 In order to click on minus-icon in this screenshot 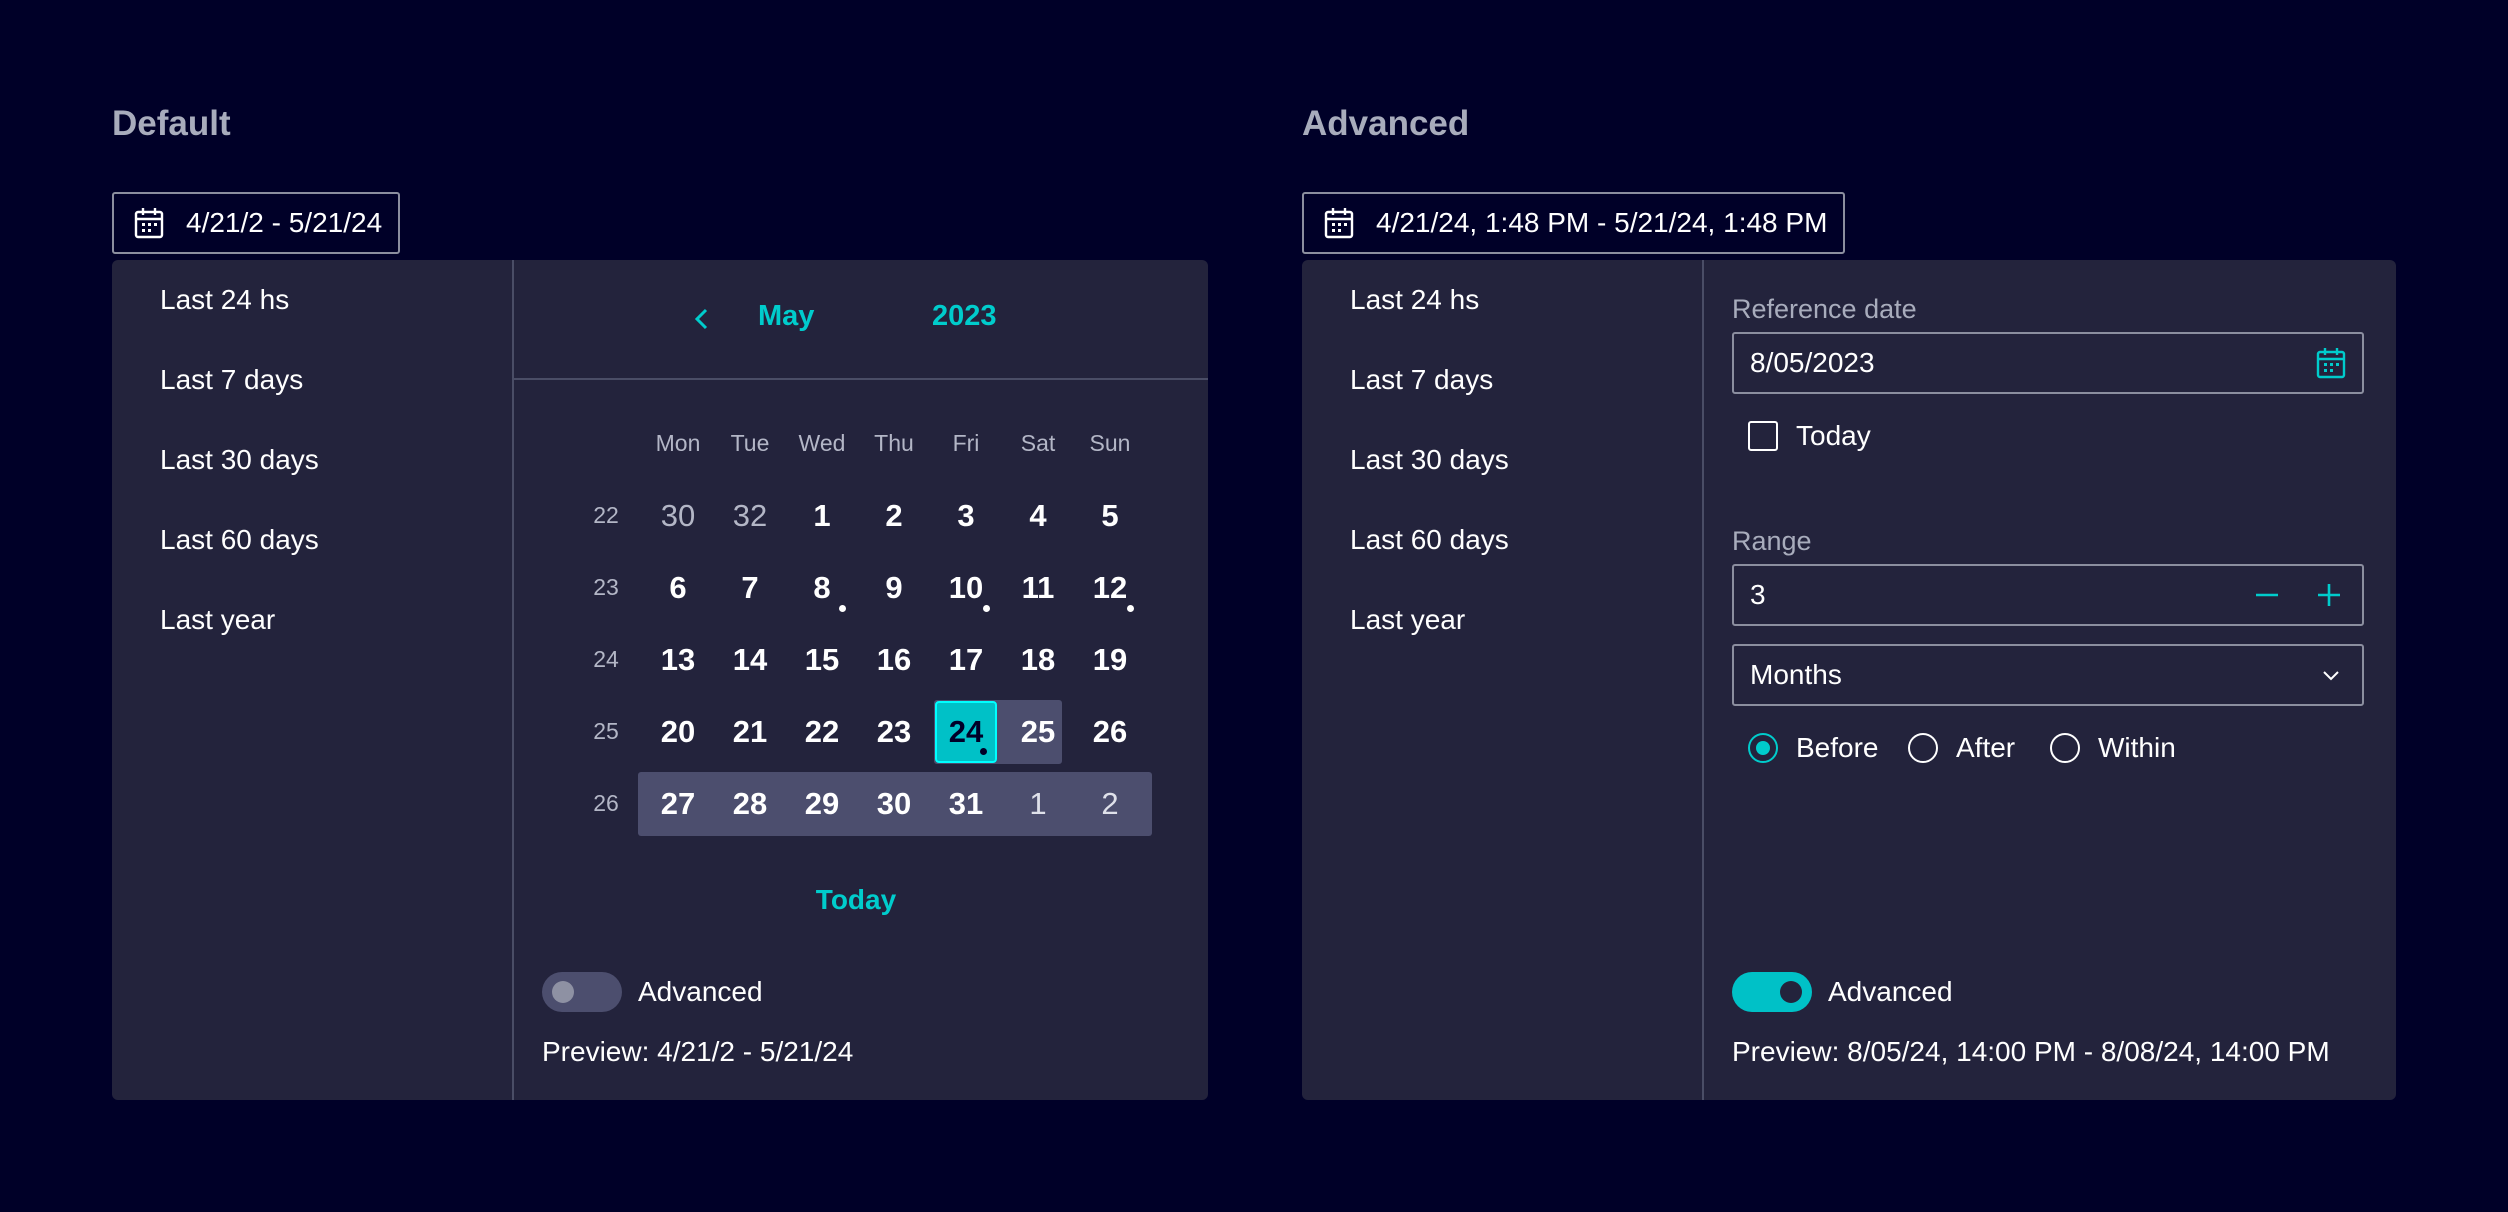, I will do `click(2267, 595)`.